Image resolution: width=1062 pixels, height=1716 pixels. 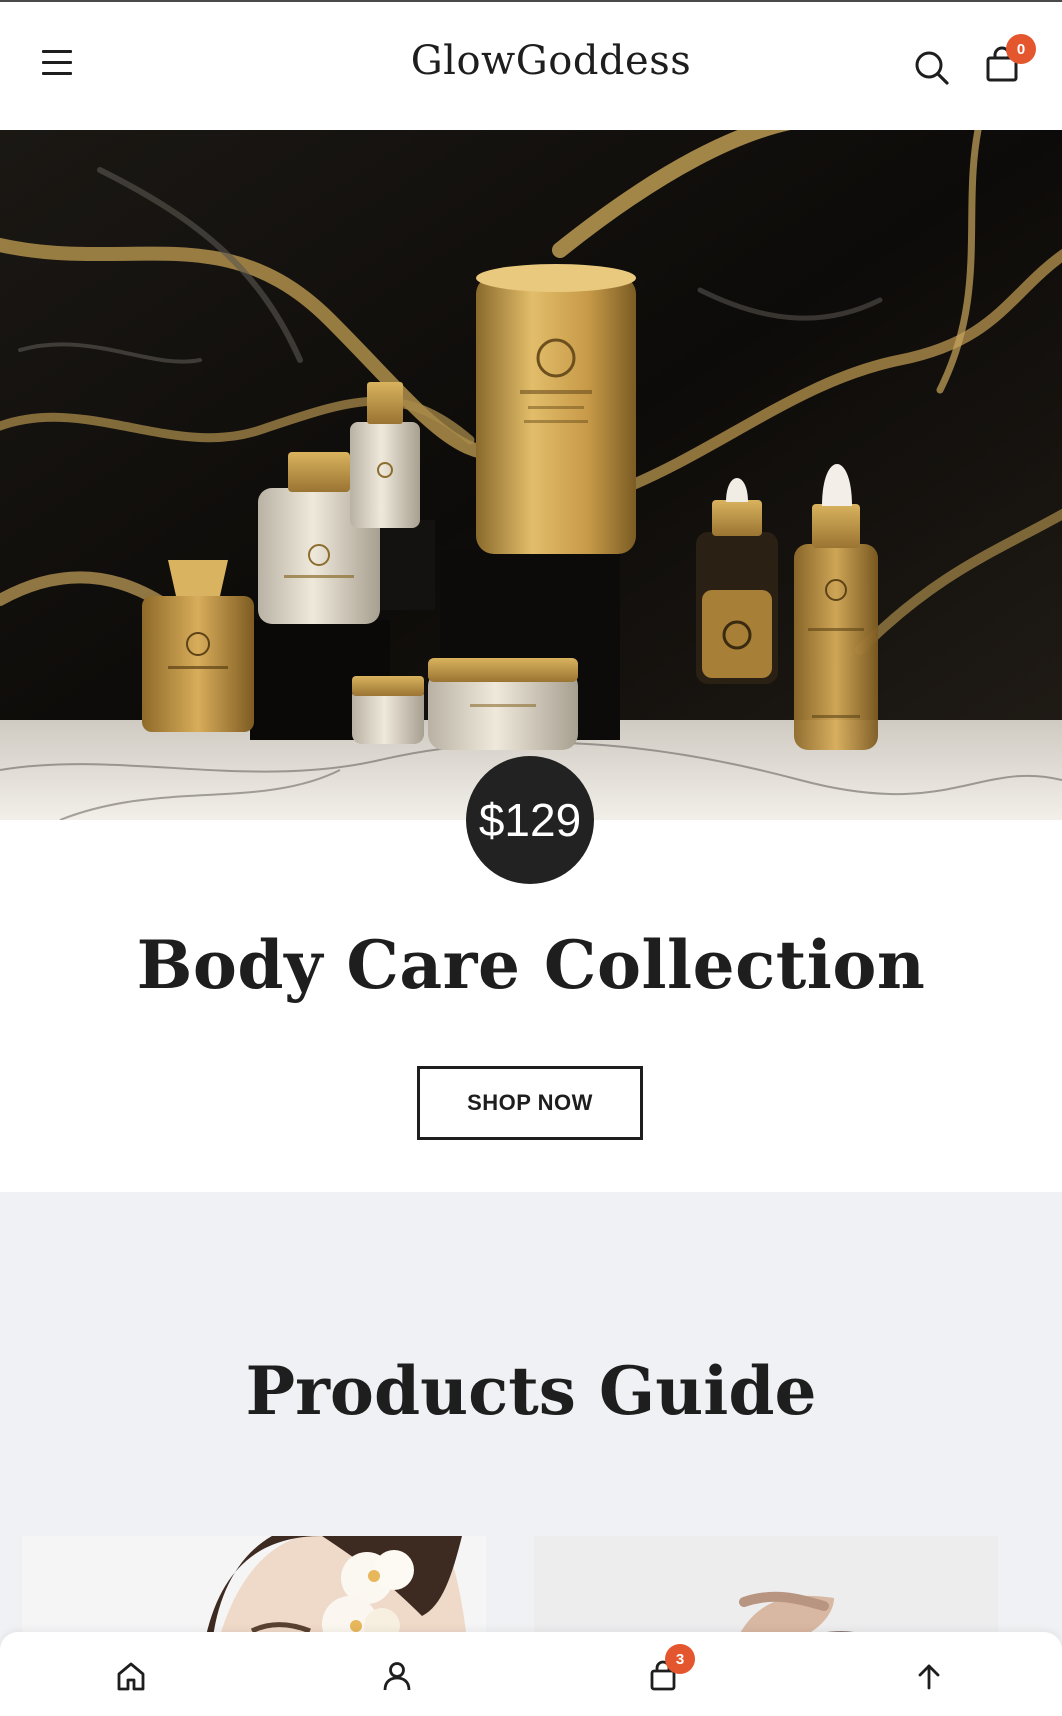 I want to click on brand-logo: GlowGoddess, so click(x=531, y=61).